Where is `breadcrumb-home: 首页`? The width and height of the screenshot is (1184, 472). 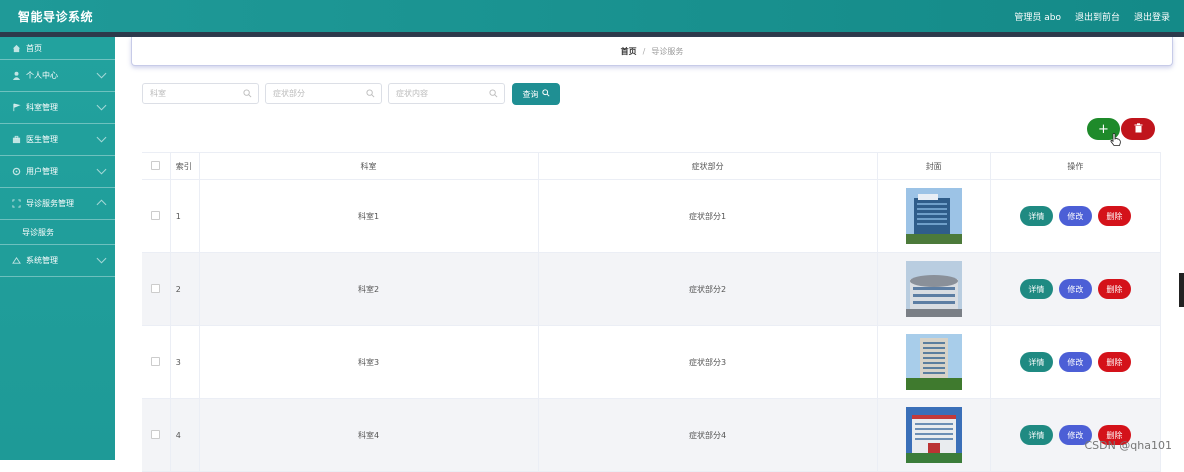 breadcrumb-home: 首页 is located at coordinates (629, 51).